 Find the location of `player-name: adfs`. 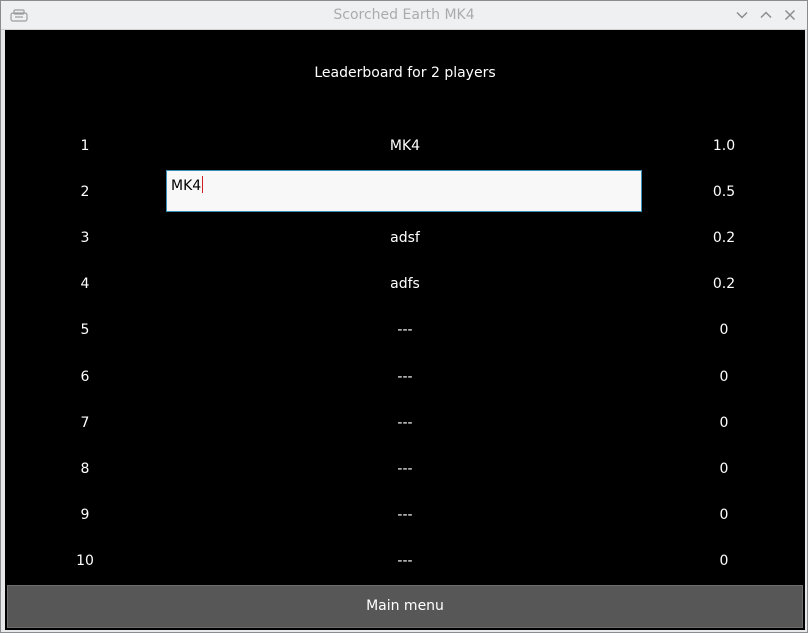

player-name: adfs is located at coordinates (405, 284).